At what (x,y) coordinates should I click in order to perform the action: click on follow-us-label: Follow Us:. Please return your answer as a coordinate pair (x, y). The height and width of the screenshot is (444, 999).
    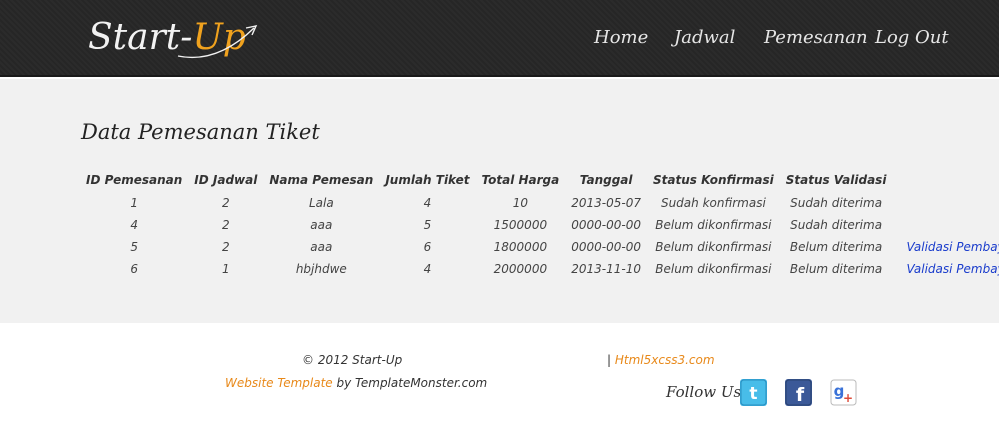
    Looking at the image, I should click on (706, 392).